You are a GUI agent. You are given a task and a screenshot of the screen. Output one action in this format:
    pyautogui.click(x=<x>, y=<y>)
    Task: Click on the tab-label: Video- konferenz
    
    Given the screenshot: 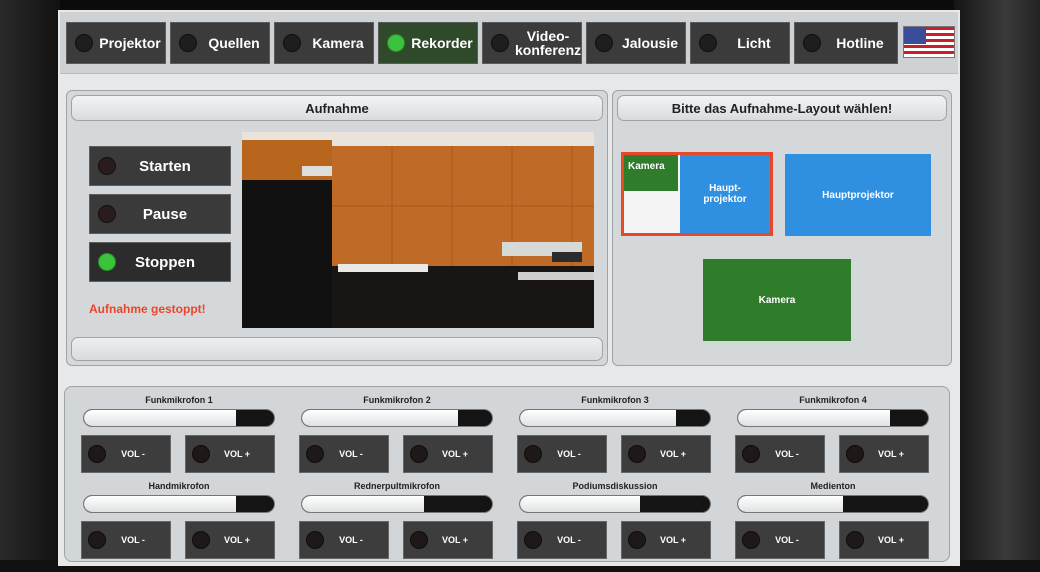 What is the action you would take?
    pyautogui.click(x=548, y=43)
    